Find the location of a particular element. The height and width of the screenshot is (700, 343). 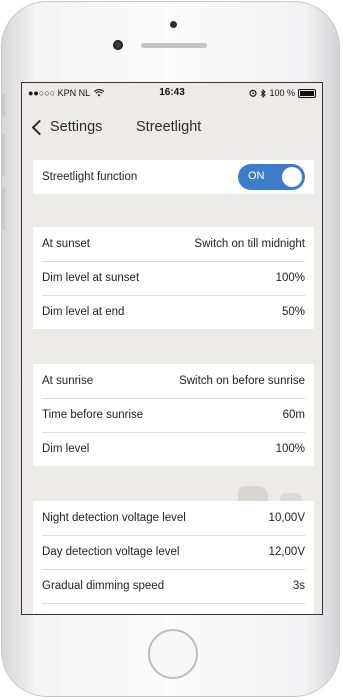

back-button: Settings is located at coordinates (67, 127).